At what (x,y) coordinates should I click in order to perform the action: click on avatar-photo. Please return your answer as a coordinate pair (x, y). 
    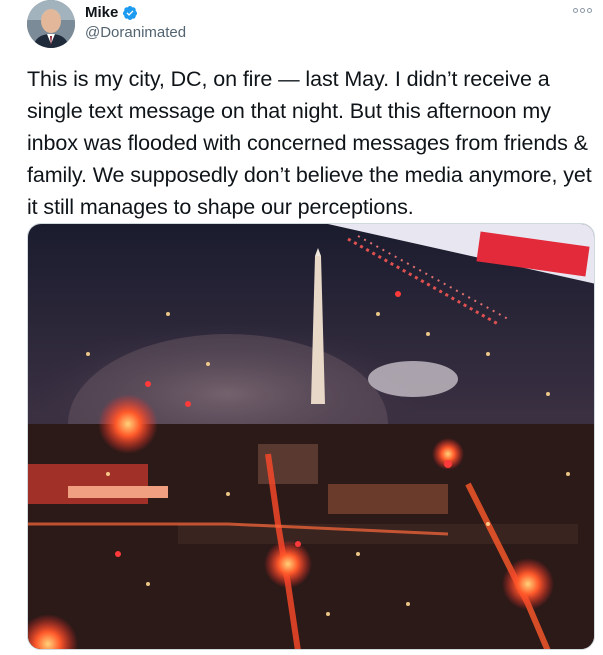
    Looking at the image, I should click on (51, 24).